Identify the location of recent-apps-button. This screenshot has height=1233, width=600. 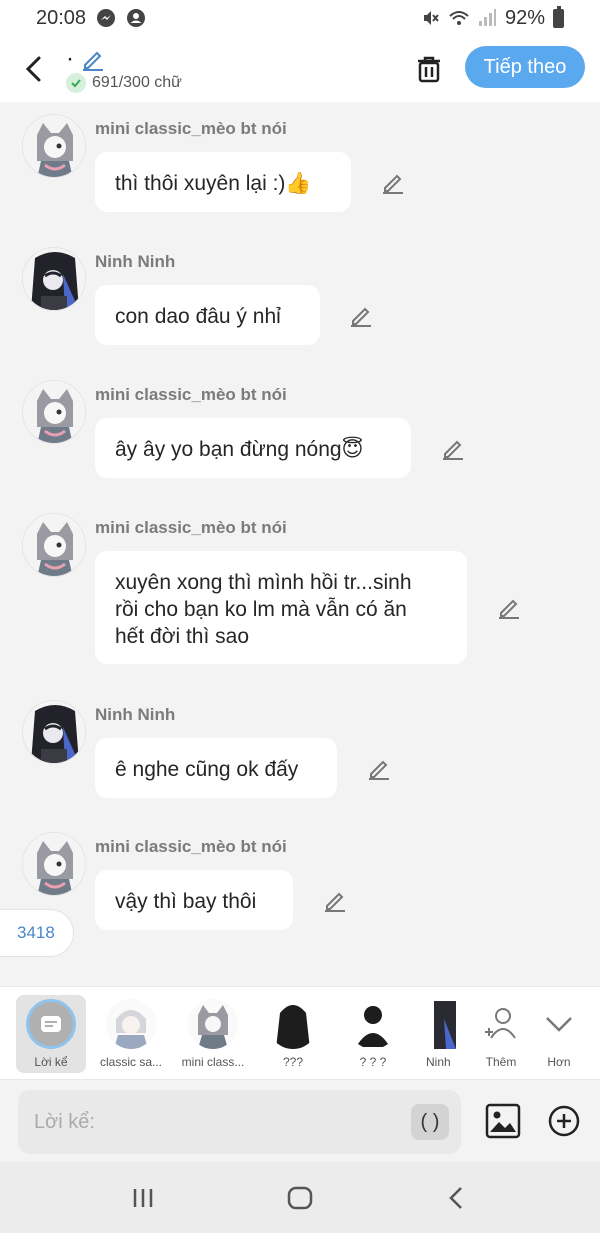
(143, 1198).